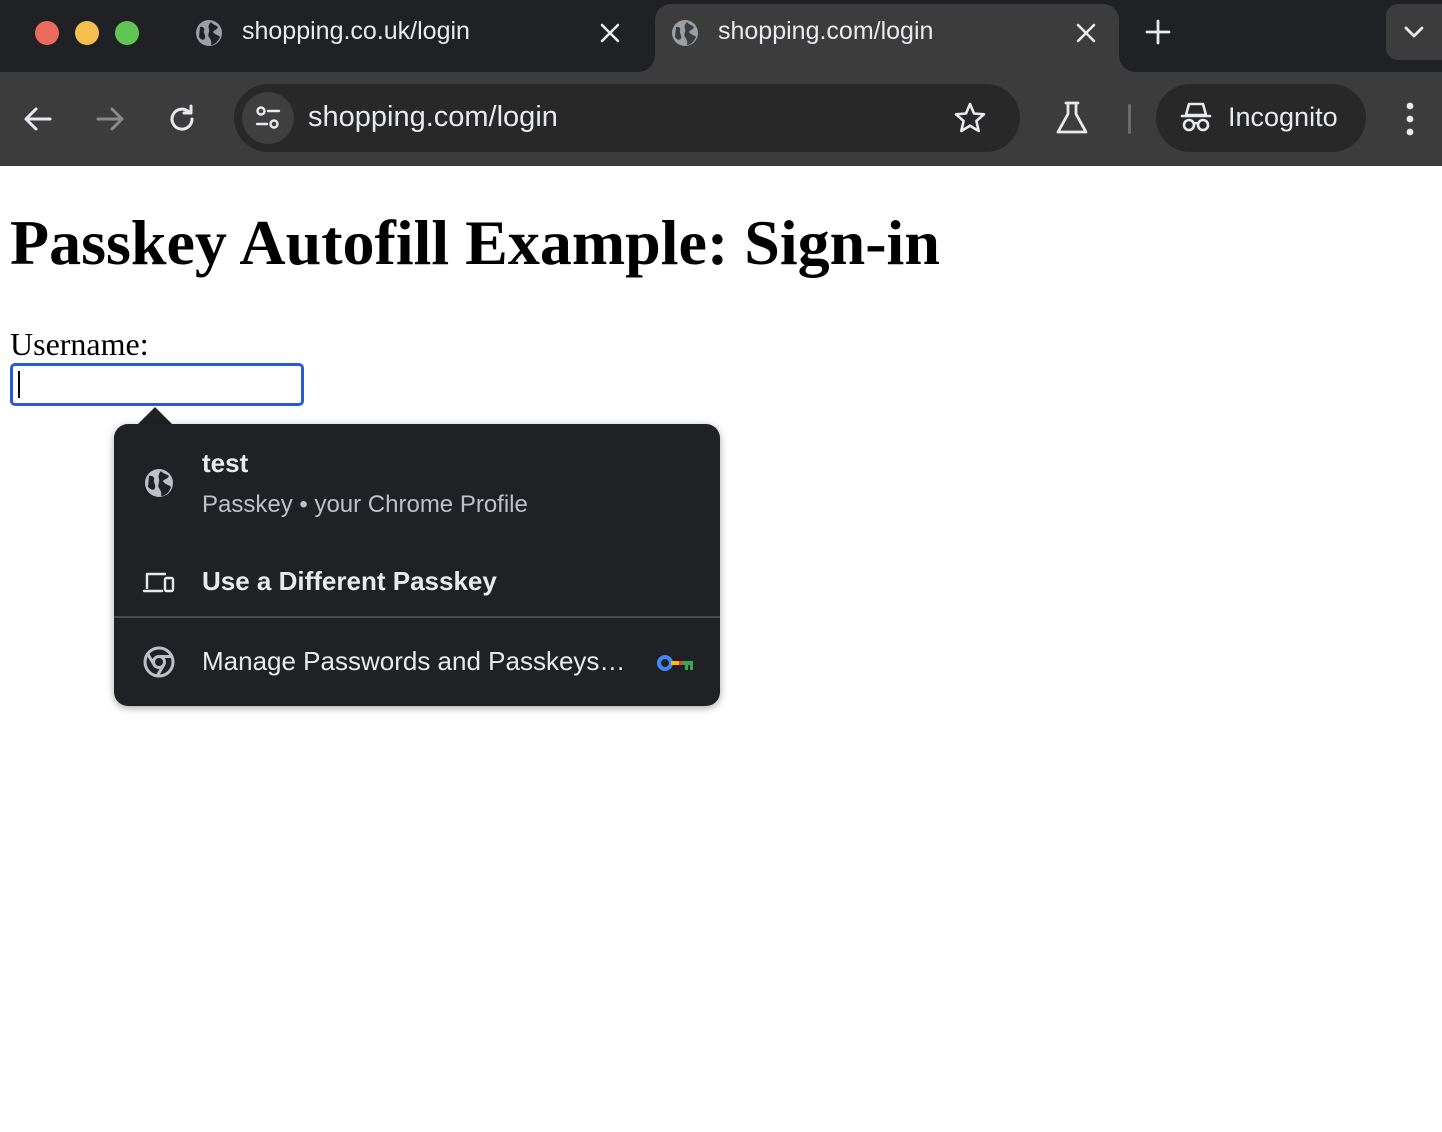  Describe the element at coordinates (826, 31) in the screenshot. I see `tab-title: shopping.com/login` at that location.